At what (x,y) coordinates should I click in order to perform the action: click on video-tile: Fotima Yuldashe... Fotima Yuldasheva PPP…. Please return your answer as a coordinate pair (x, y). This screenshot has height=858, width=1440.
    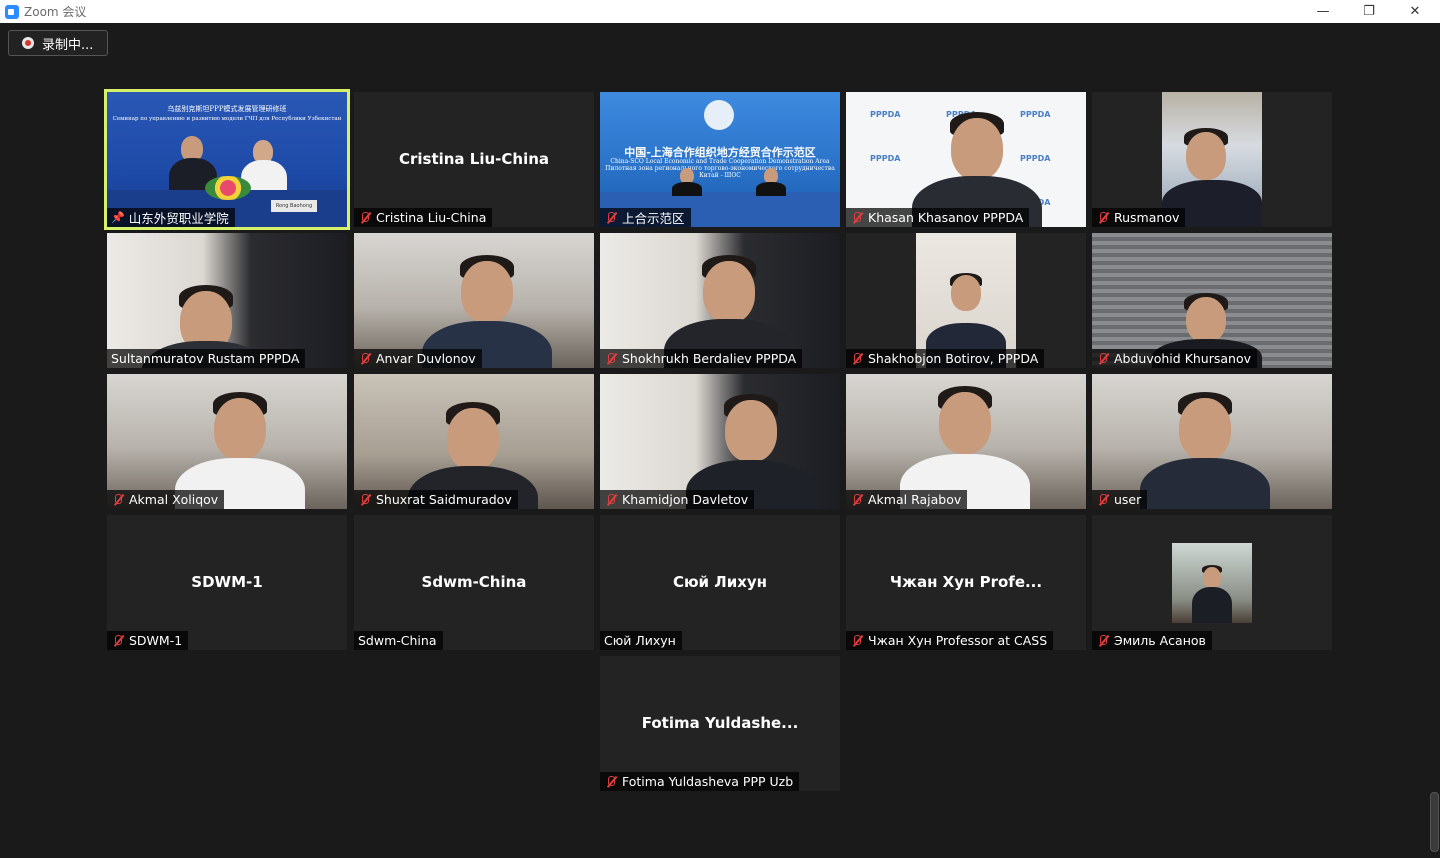
    Looking at the image, I should click on (720, 723).